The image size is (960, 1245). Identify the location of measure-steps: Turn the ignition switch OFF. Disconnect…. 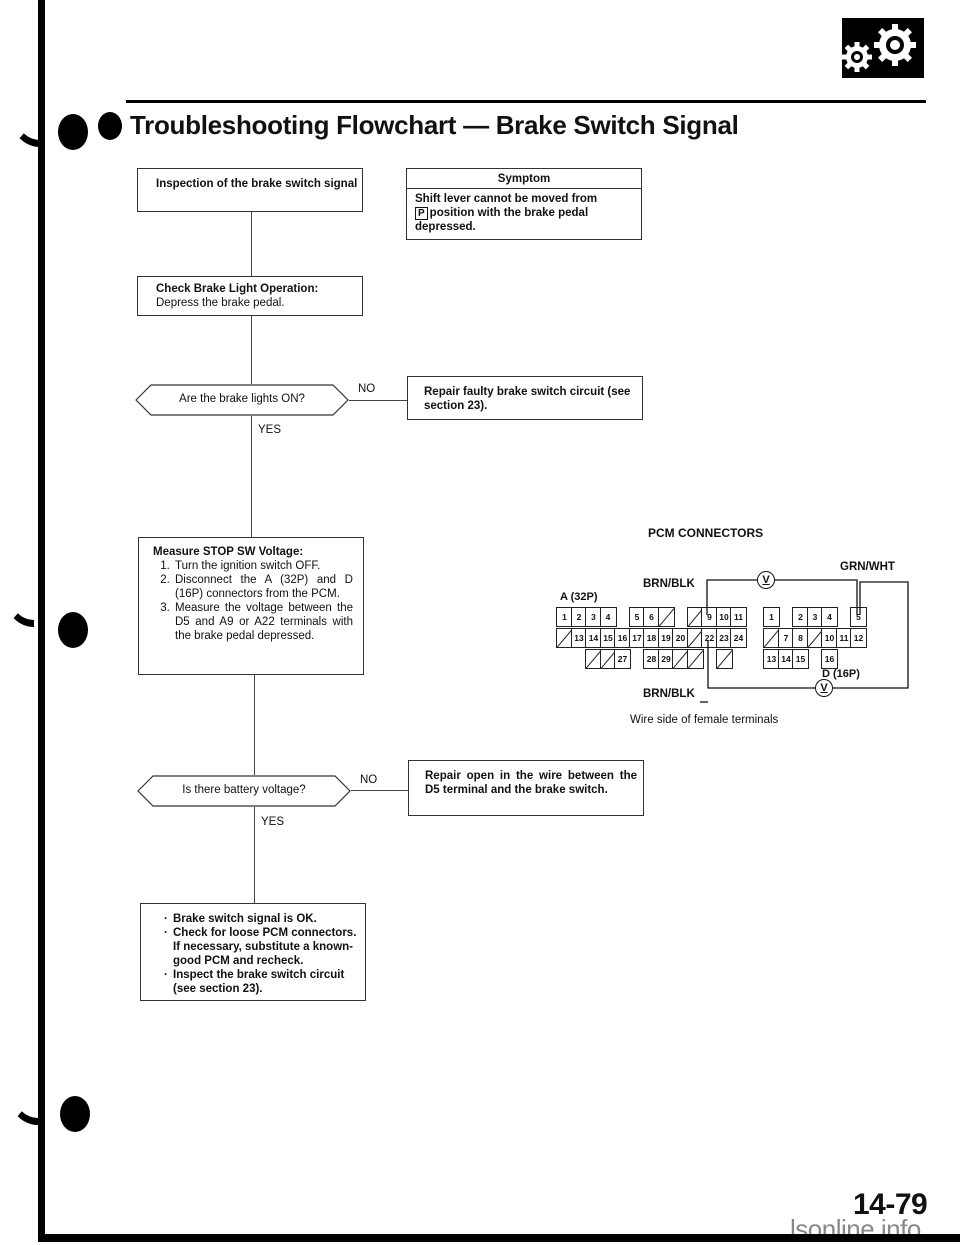
(253, 601).